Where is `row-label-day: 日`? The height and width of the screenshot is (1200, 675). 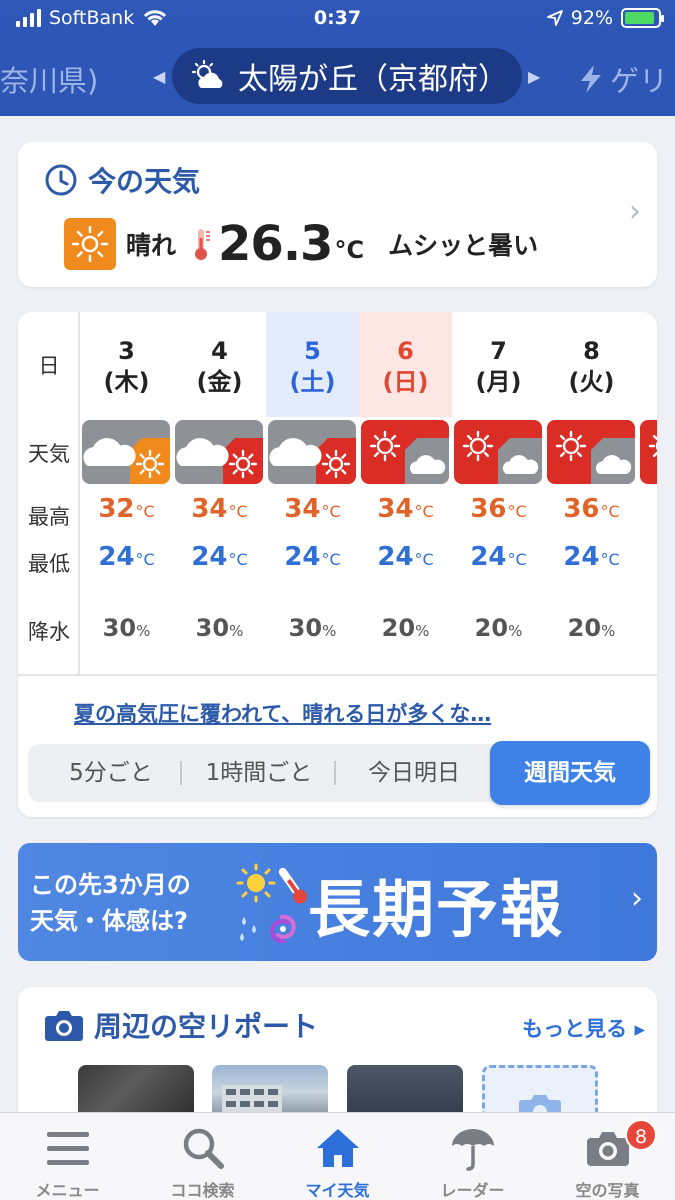 row-label-day: 日 is located at coordinates (49, 366).